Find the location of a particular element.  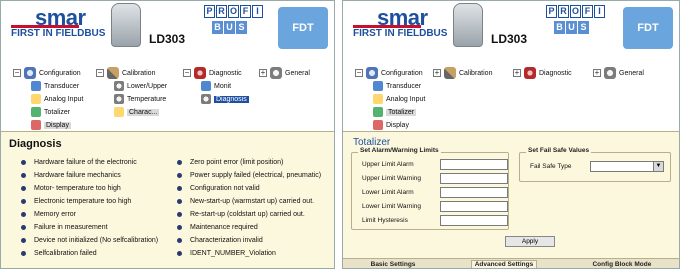

general-icon is located at coordinates (610, 73).